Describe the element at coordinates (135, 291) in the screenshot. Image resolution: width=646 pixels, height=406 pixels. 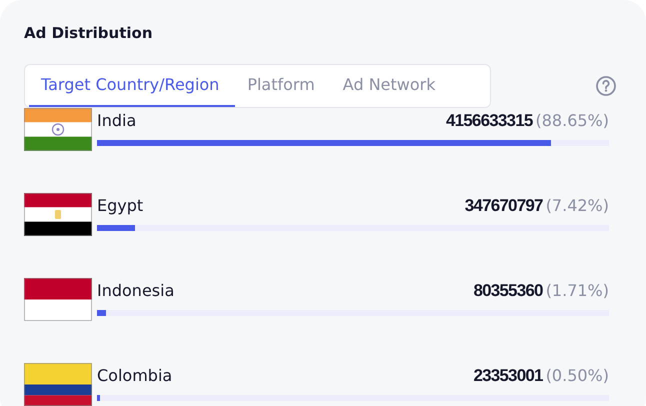
I see `country-name: Indonesia` at that location.